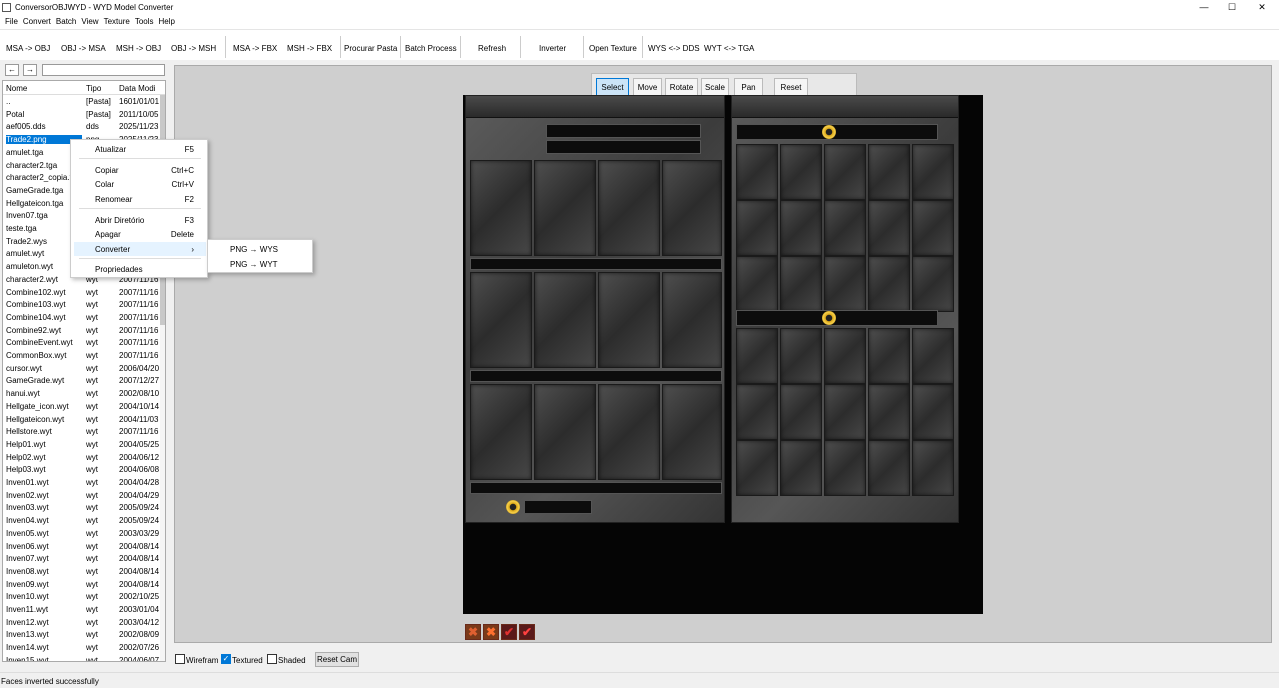 The image size is (1279, 688). Describe the element at coordinates (193, 48) in the screenshot. I see `obj-to-msh-button: OBJ -> MSH` at that location.